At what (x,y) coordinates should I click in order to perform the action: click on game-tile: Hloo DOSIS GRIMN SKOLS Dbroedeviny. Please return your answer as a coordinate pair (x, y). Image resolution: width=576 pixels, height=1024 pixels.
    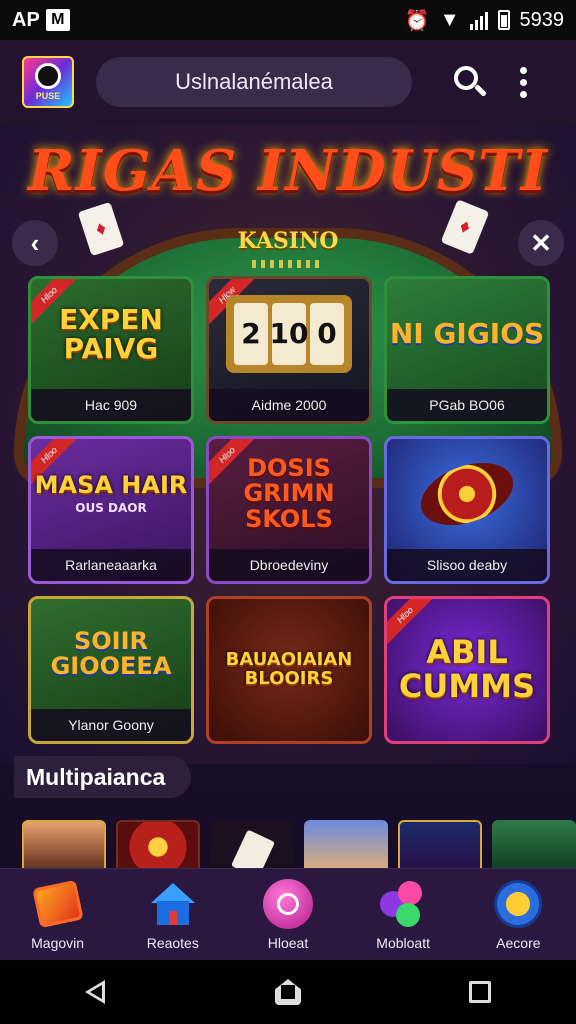
    Looking at the image, I should click on (289, 510).